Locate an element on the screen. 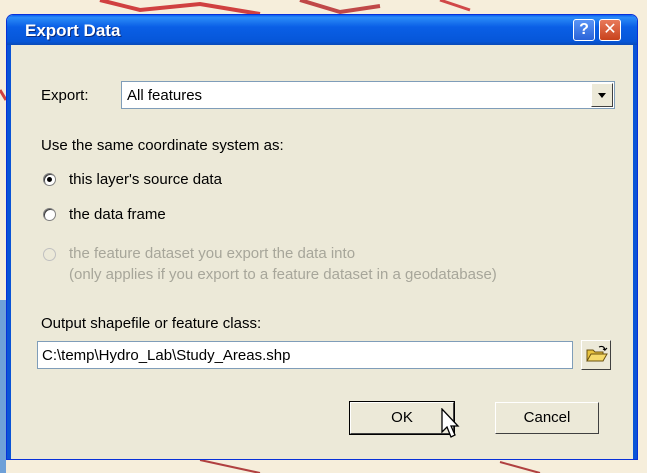 Image resolution: width=647 pixels, height=473 pixels. close-button: ✕ is located at coordinates (610, 30).